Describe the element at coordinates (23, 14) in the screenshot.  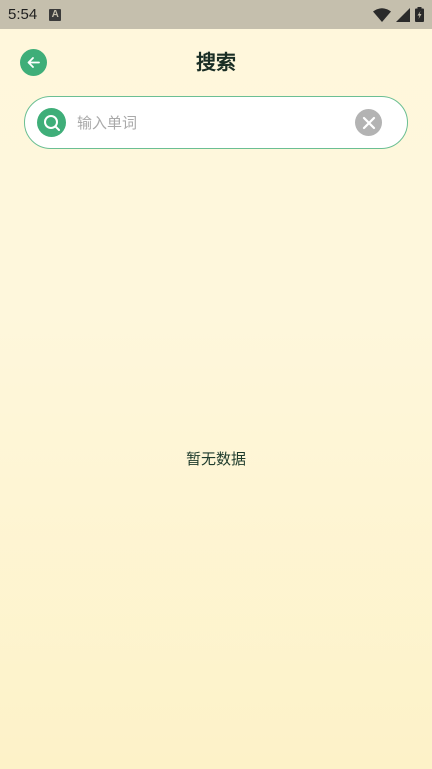
I see `status-time: 5:54` at that location.